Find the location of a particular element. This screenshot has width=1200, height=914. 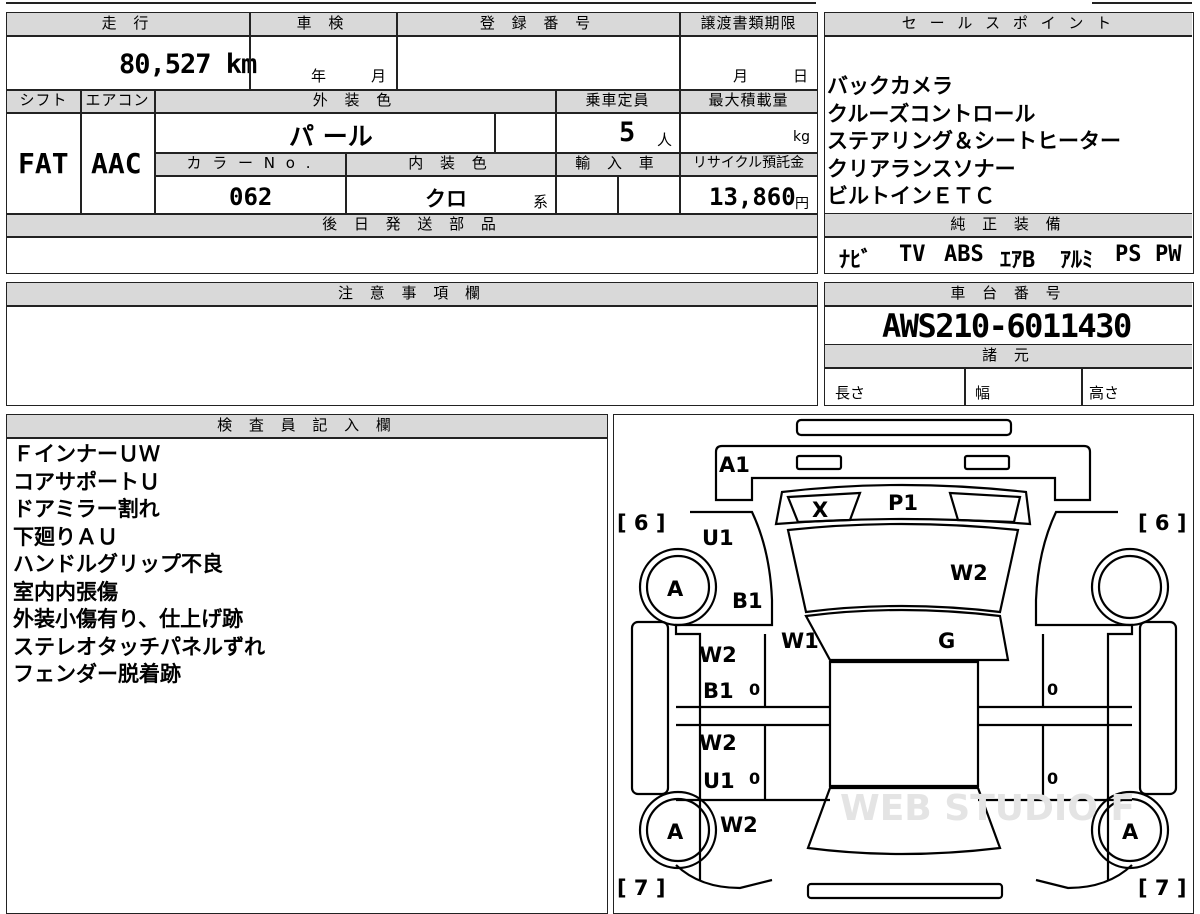

transfer-deadline-header: 譲渡書類期限 is located at coordinates (748, 24).